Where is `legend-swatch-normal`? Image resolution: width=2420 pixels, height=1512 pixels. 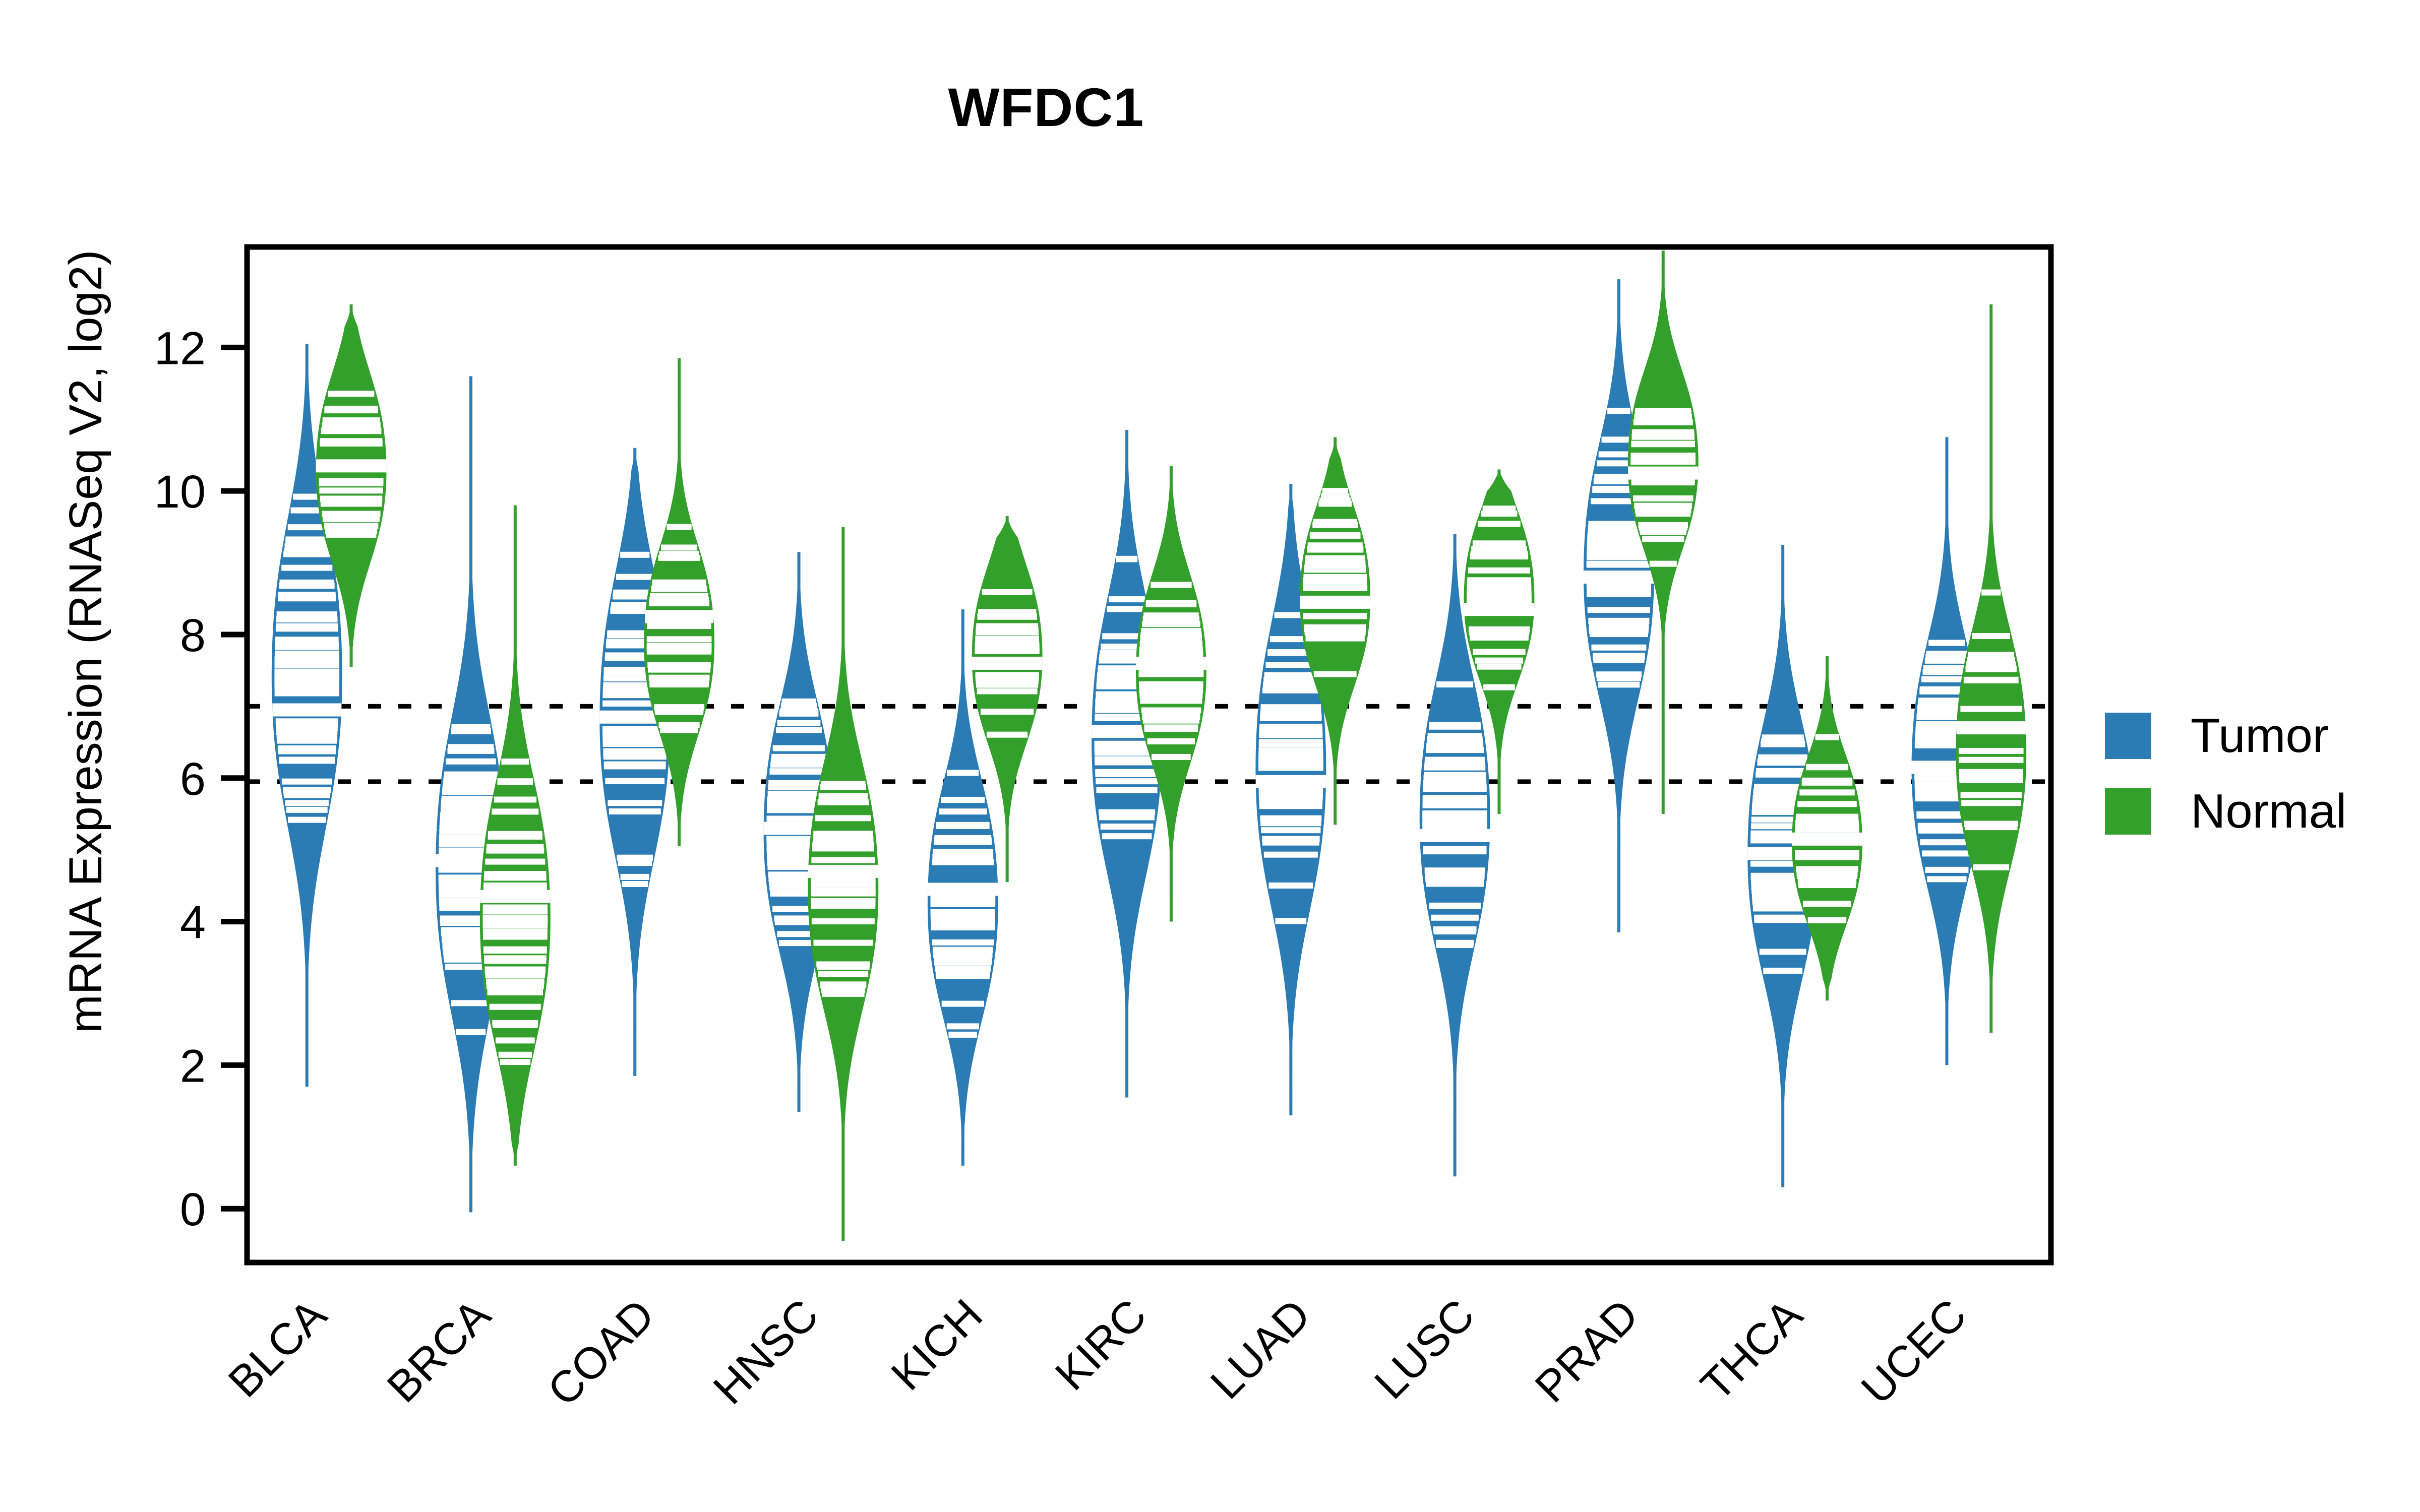 legend-swatch-normal is located at coordinates (2128, 811).